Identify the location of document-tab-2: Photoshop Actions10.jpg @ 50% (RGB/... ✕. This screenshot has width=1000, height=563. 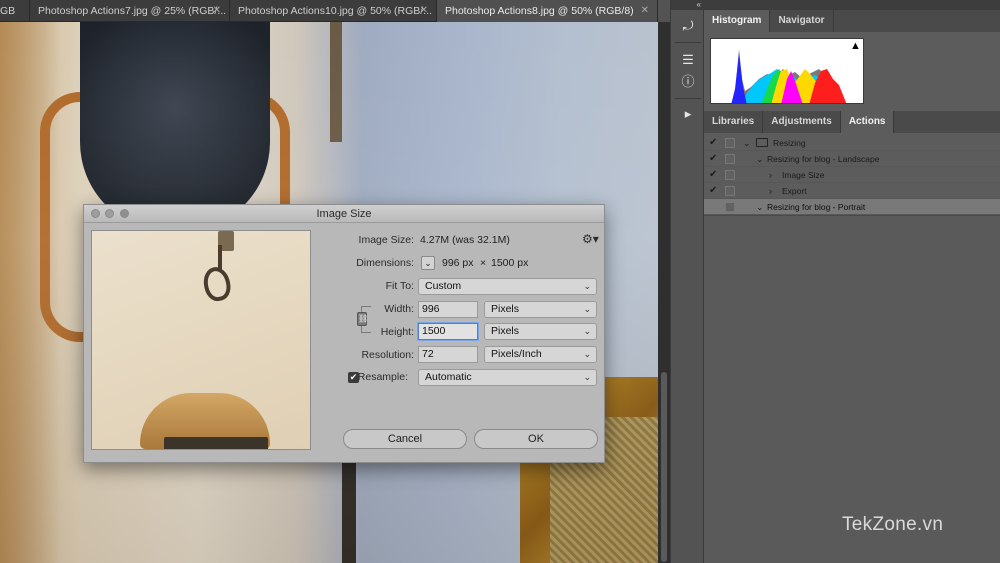
(333, 11).